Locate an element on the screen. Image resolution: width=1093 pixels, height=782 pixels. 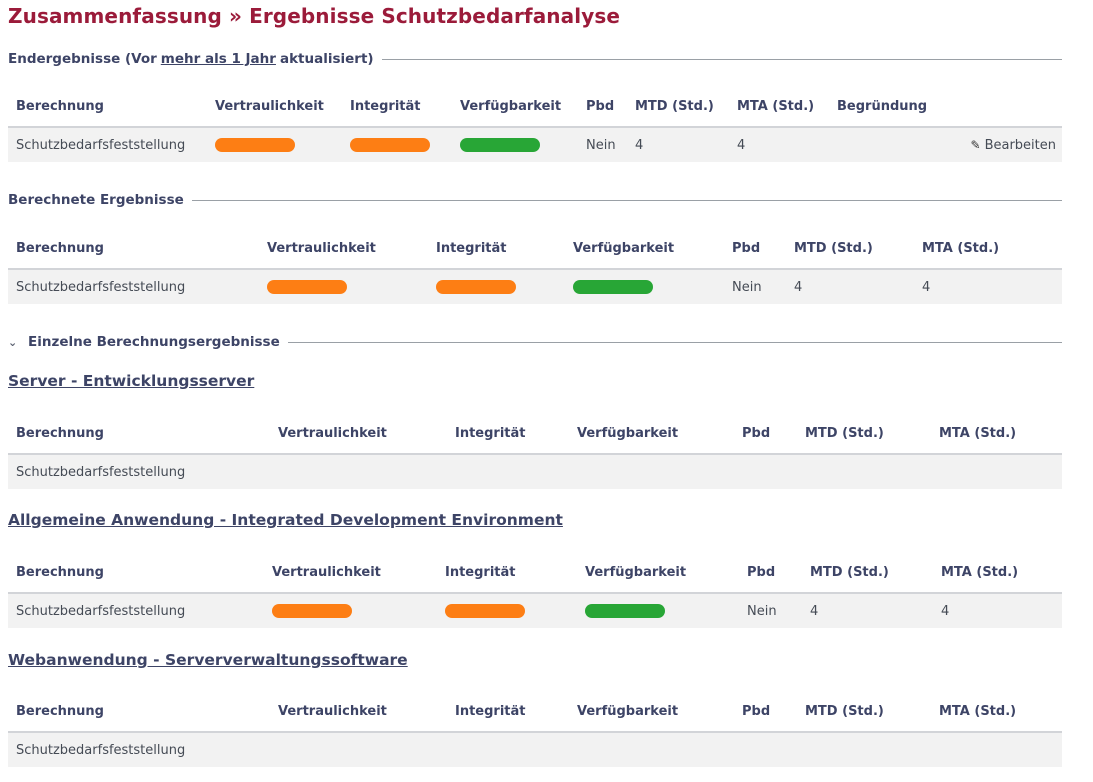
table-row: Schutzbedarfsfeststellung is located at coordinates (535, 471).